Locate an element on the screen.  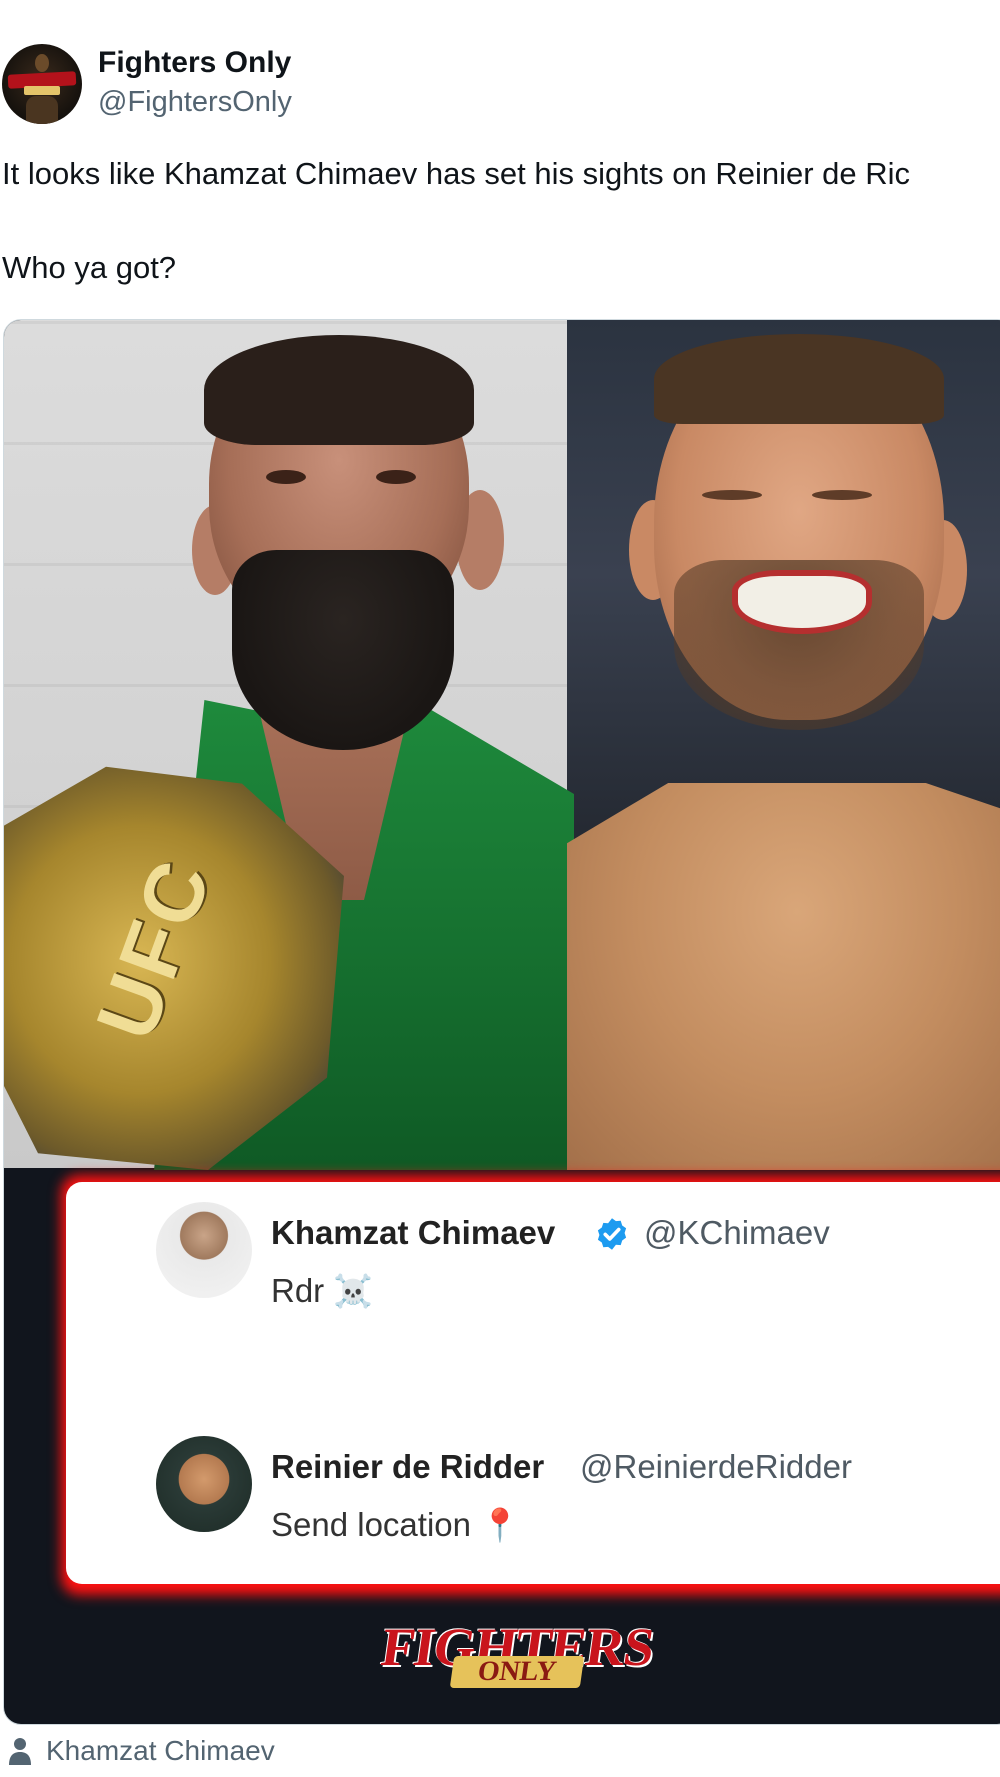
embedded-handle-2: @ReinierdeRidder is located at coordinates (716, 1466).